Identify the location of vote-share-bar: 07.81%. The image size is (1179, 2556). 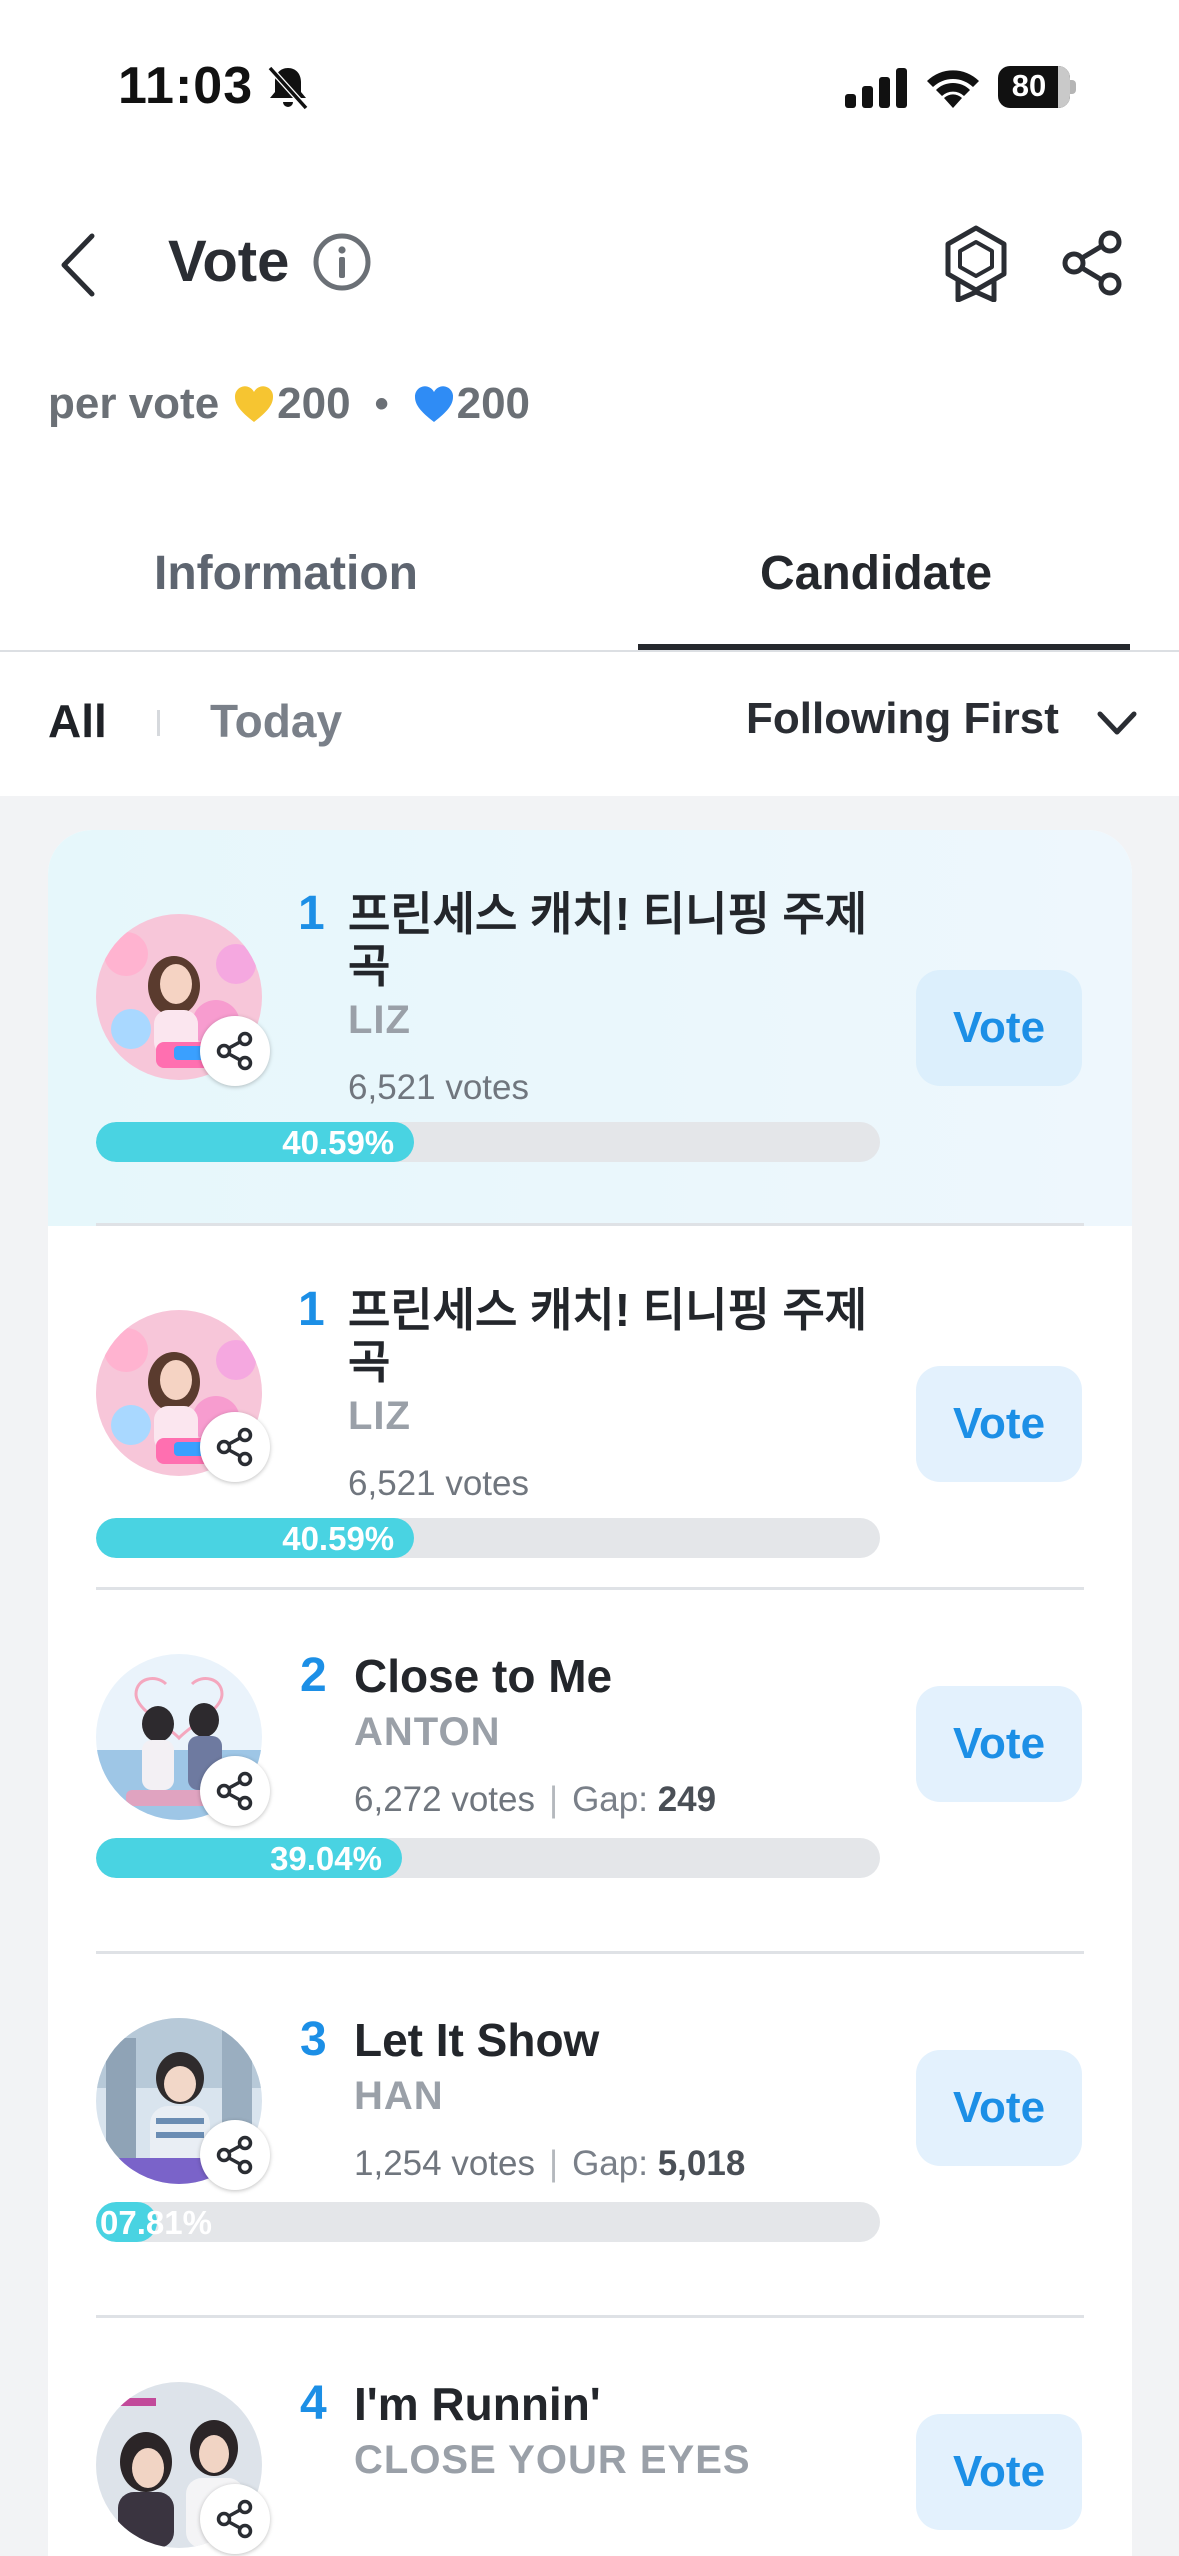
(488, 2222).